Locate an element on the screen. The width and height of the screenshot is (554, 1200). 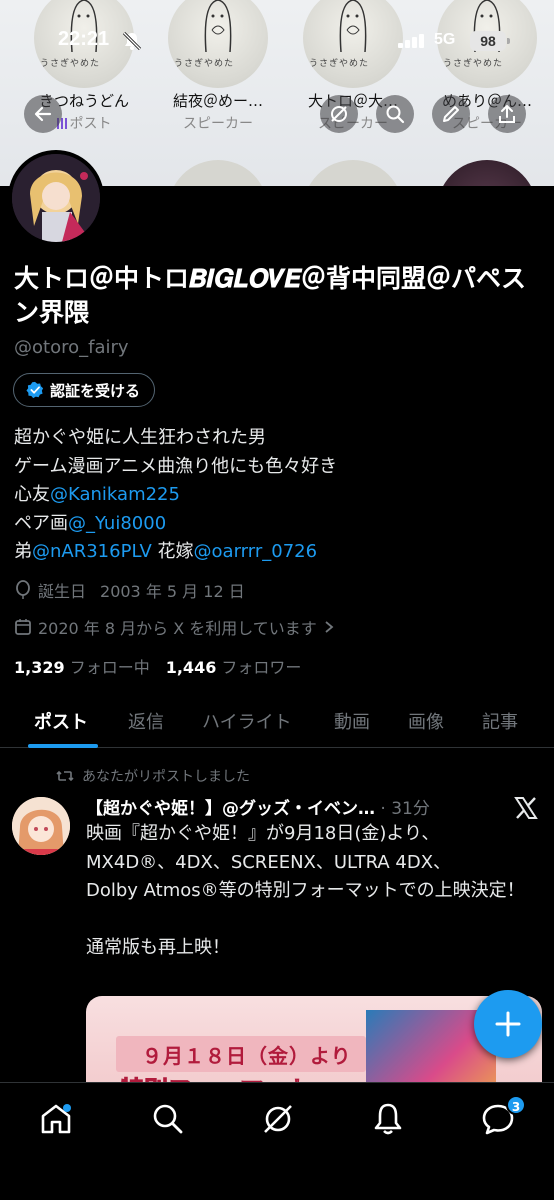
repost-icon is located at coordinates (65, 776).